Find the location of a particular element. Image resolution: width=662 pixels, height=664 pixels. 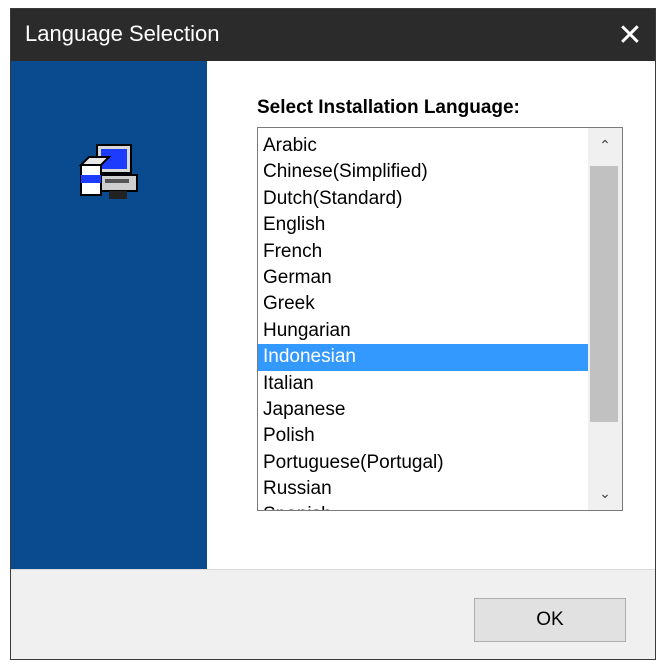

language-option: Japanese is located at coordinates (424, 410).